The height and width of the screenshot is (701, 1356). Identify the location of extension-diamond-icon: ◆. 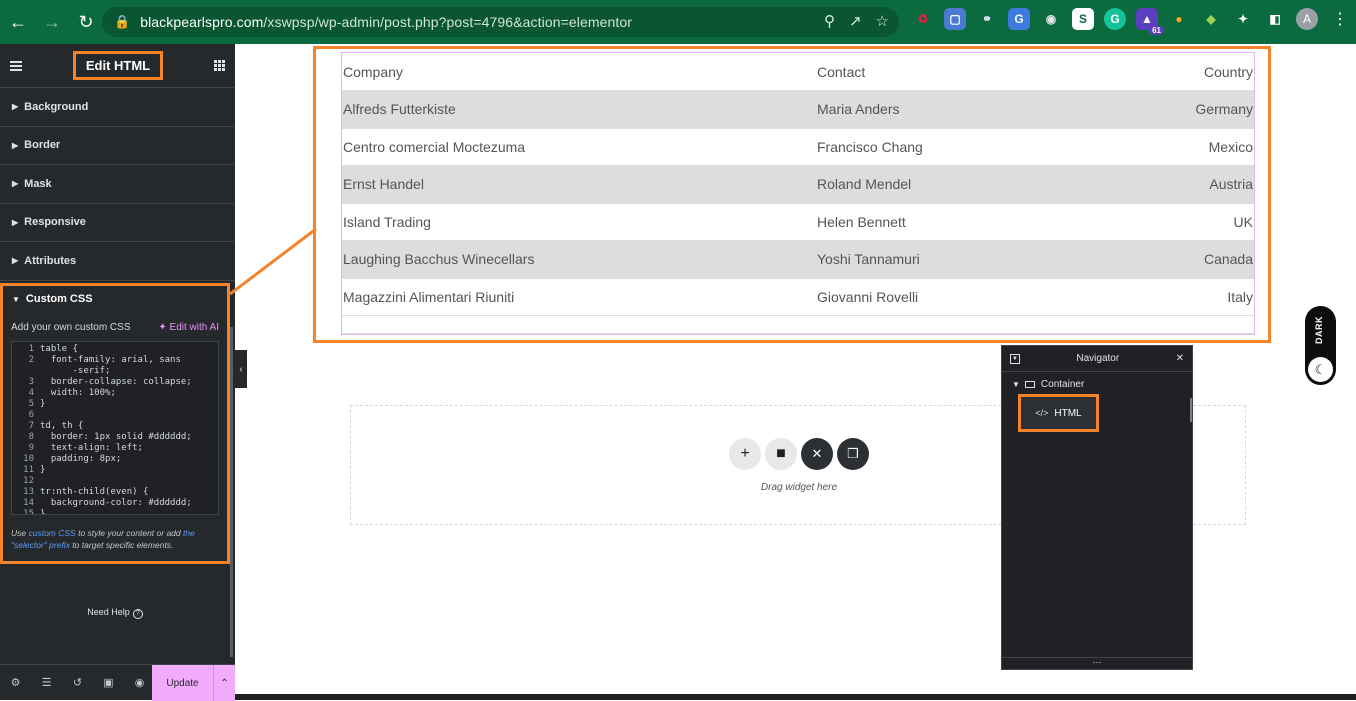
(1211, 19).